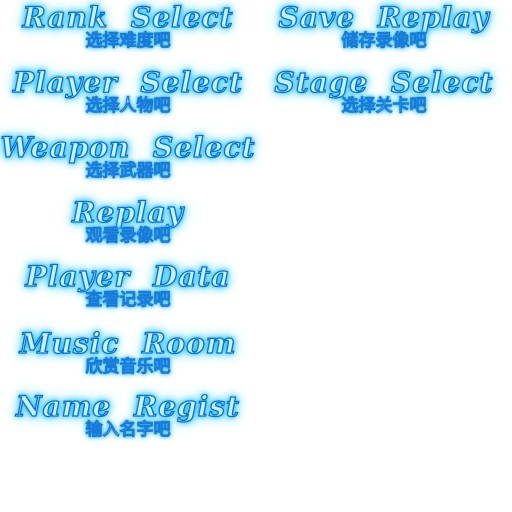 Image resolution: width=512 pixels, height=512 pixels. I want to click on menu-item-title: Name Regist, so click(127, 406).